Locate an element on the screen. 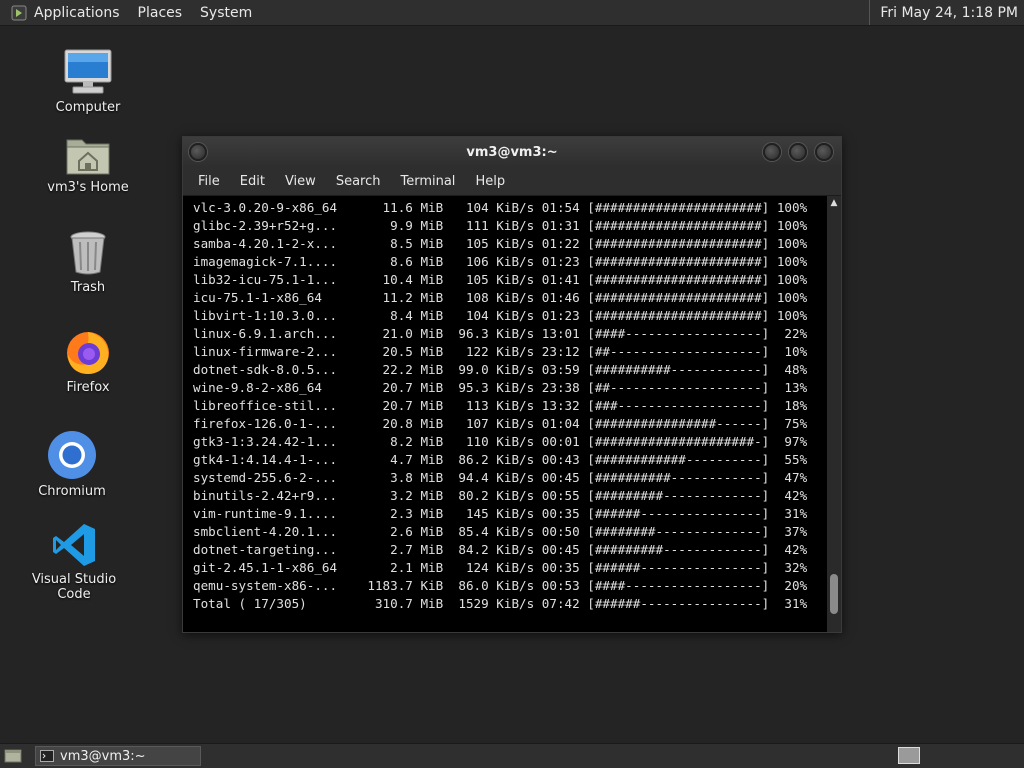  show-desktop-icon is located at coordinates (13, 756).